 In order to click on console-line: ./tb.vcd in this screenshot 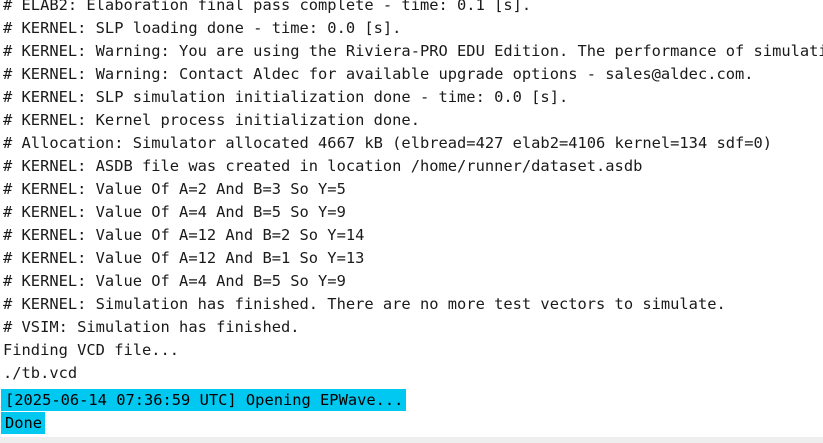, I will do `click(40, 373)`.